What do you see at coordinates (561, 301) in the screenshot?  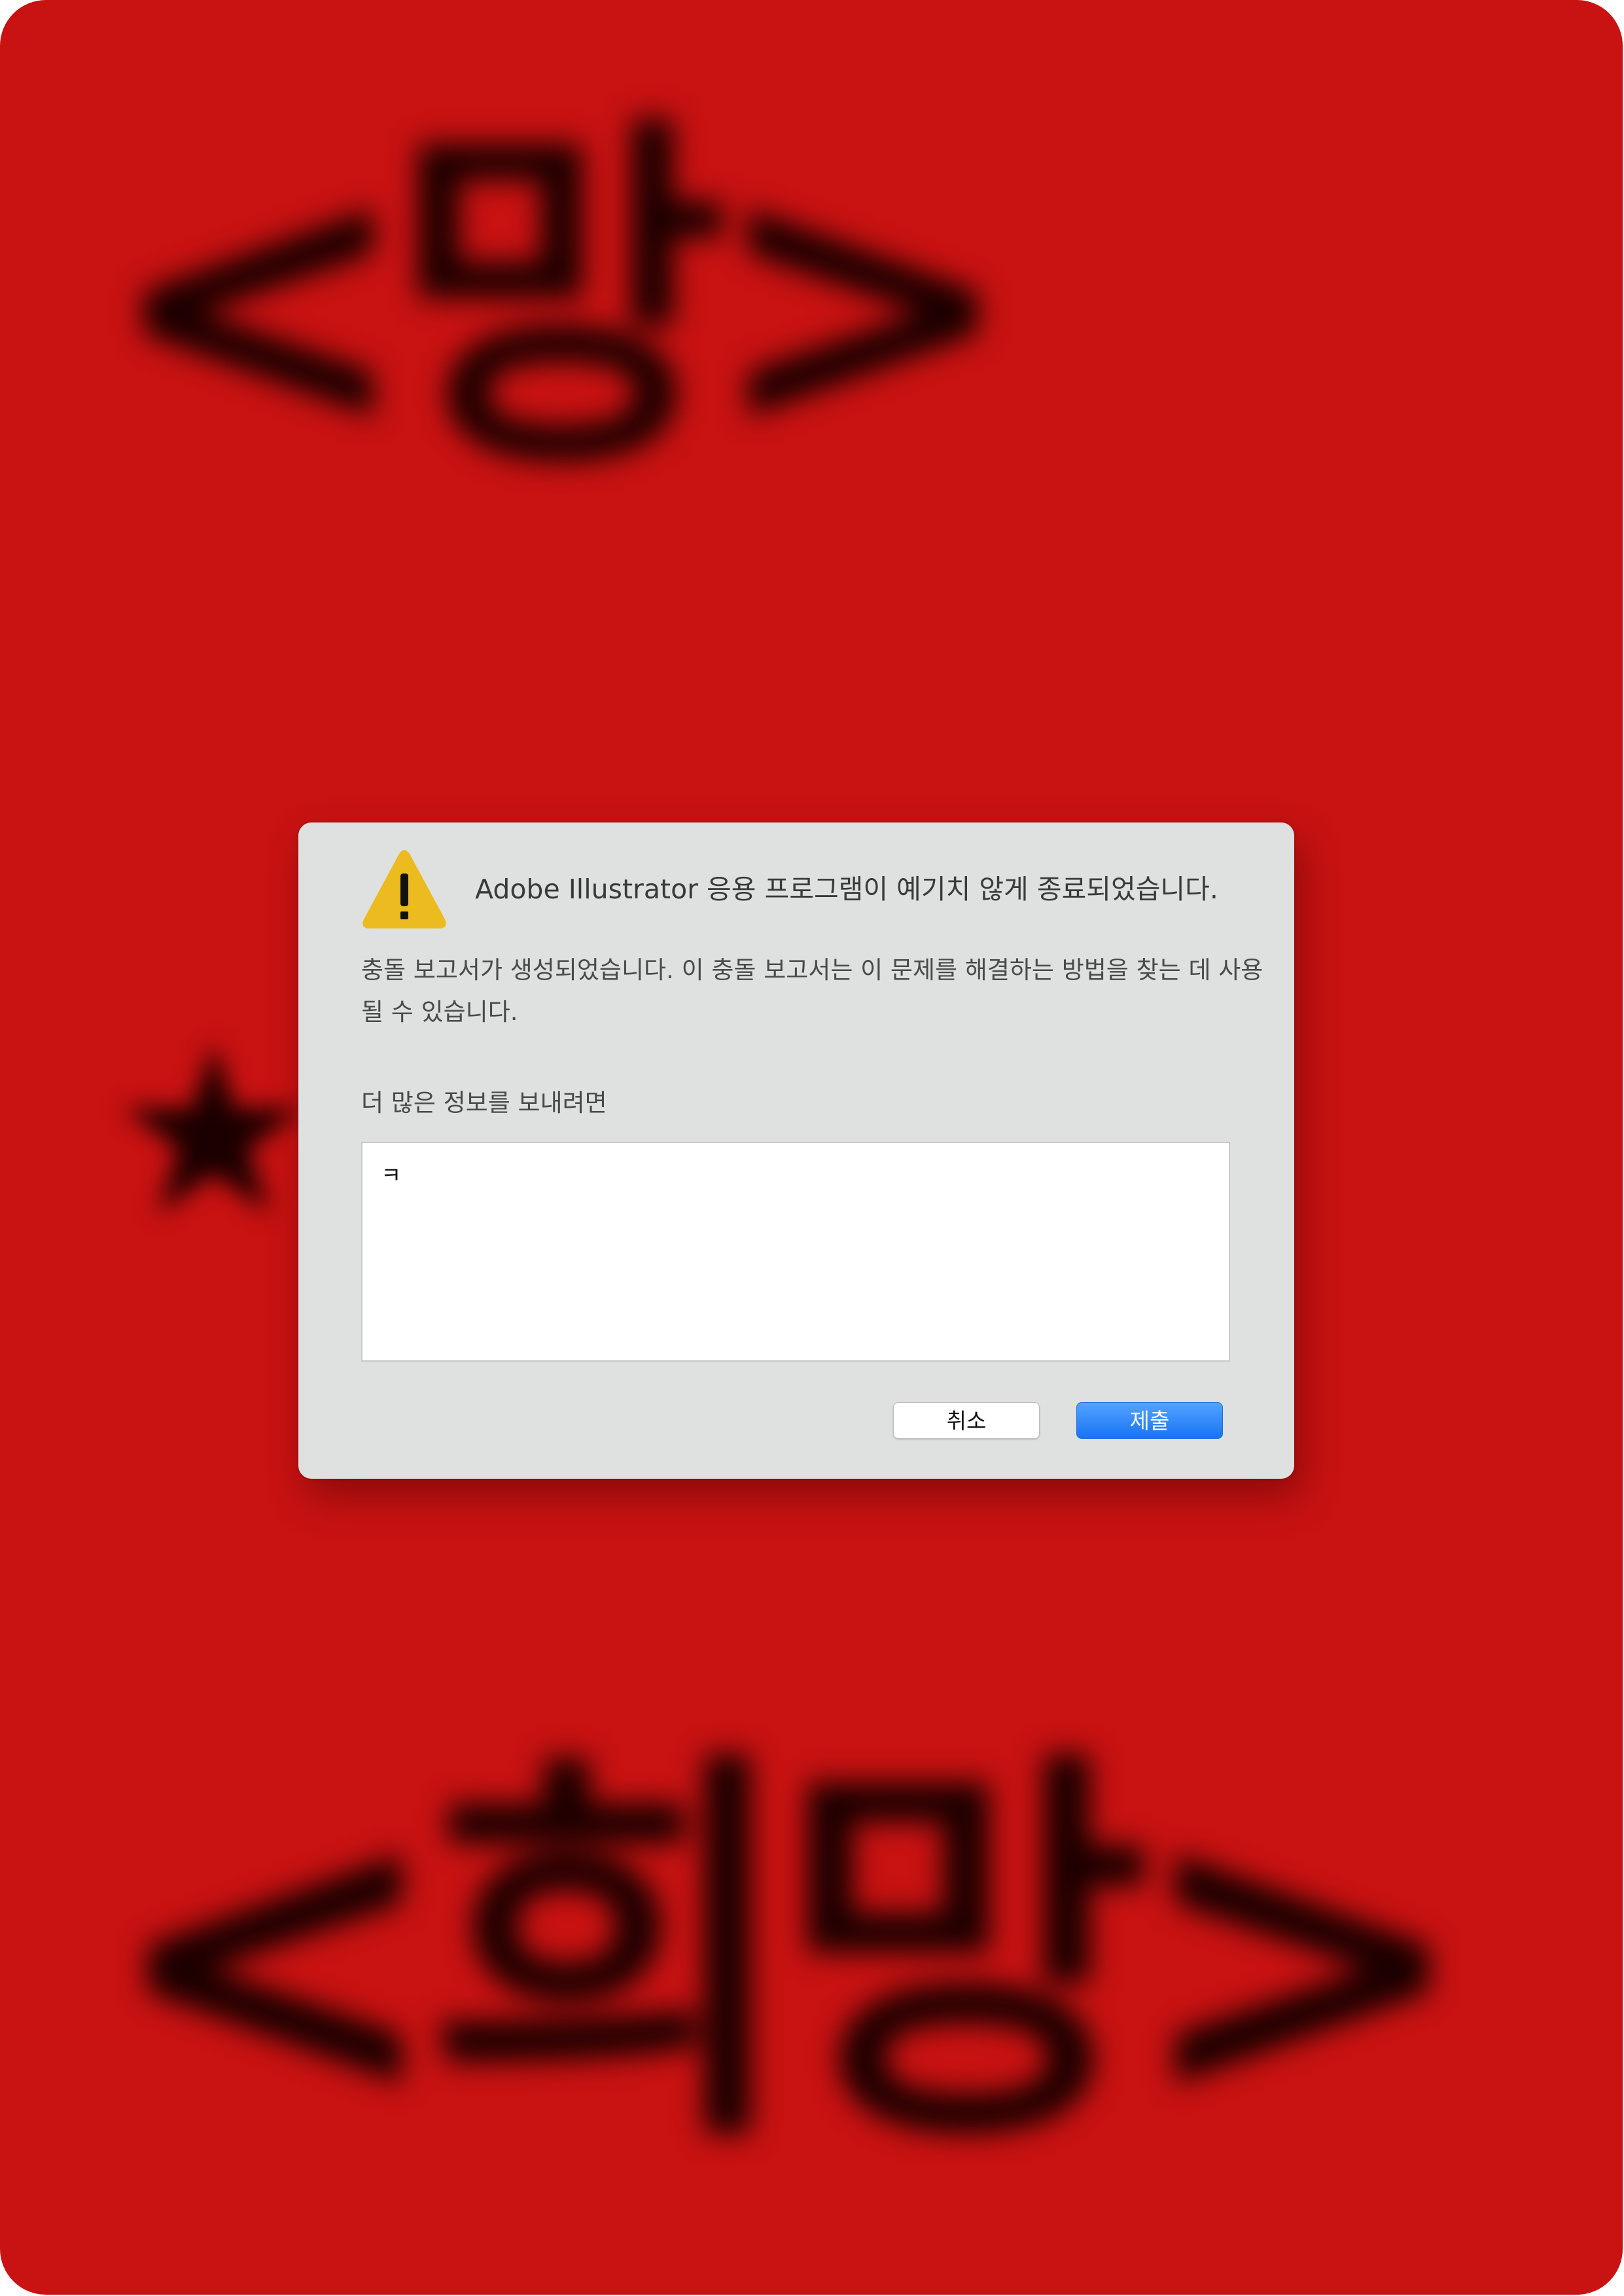 I see `blurred-heading-top: <망>` at bounding box center [561, 301].